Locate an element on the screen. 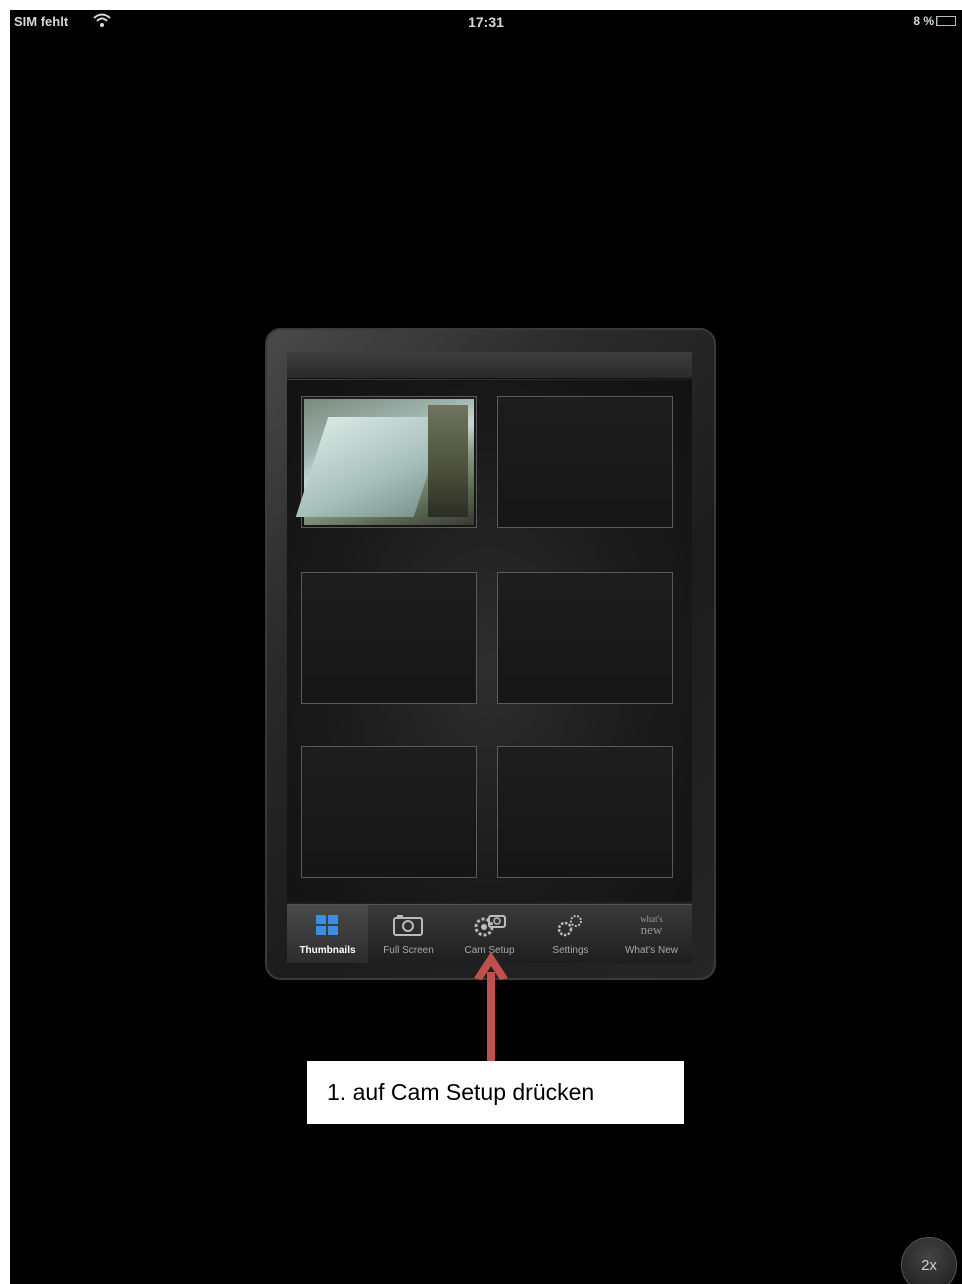  battery-icon is located at coordinates (946, 21).